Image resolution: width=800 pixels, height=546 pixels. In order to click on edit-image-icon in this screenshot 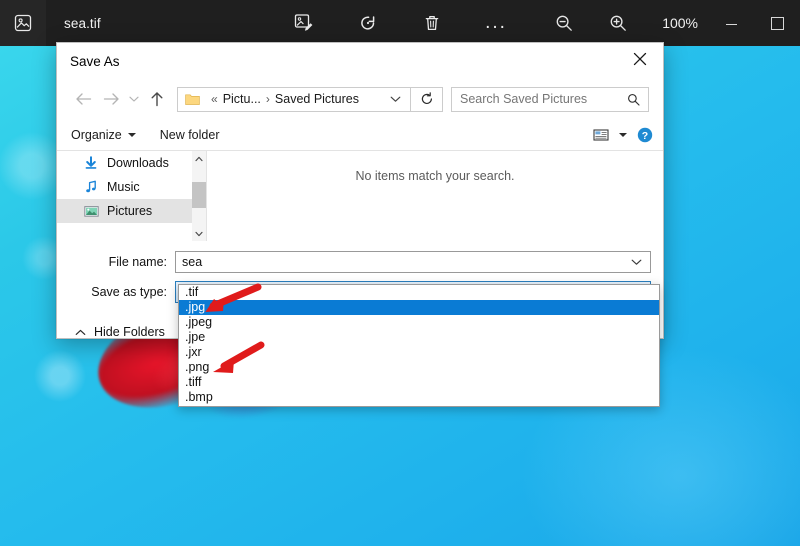, I will do `click(304, 23)`.